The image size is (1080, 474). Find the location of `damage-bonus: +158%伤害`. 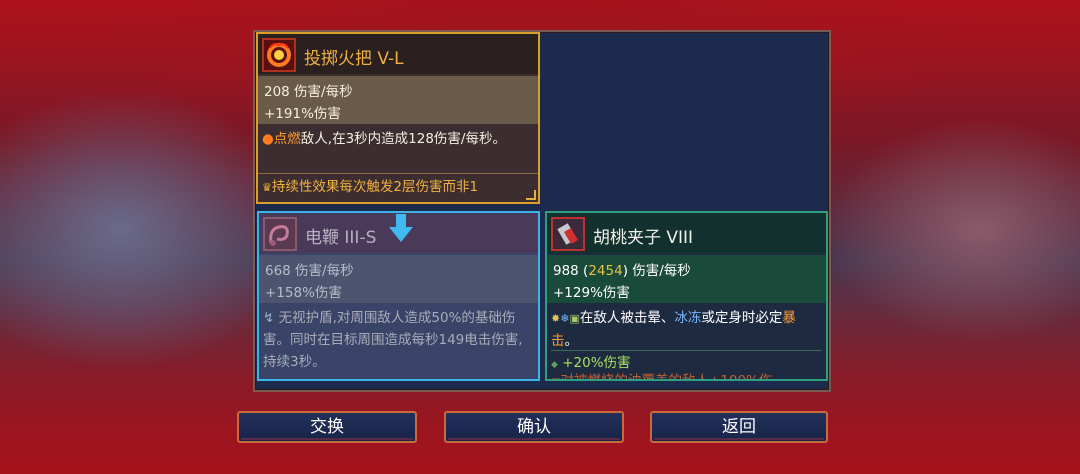

damage-bonus: +158%伤害 is located at coordinates (303, 293).